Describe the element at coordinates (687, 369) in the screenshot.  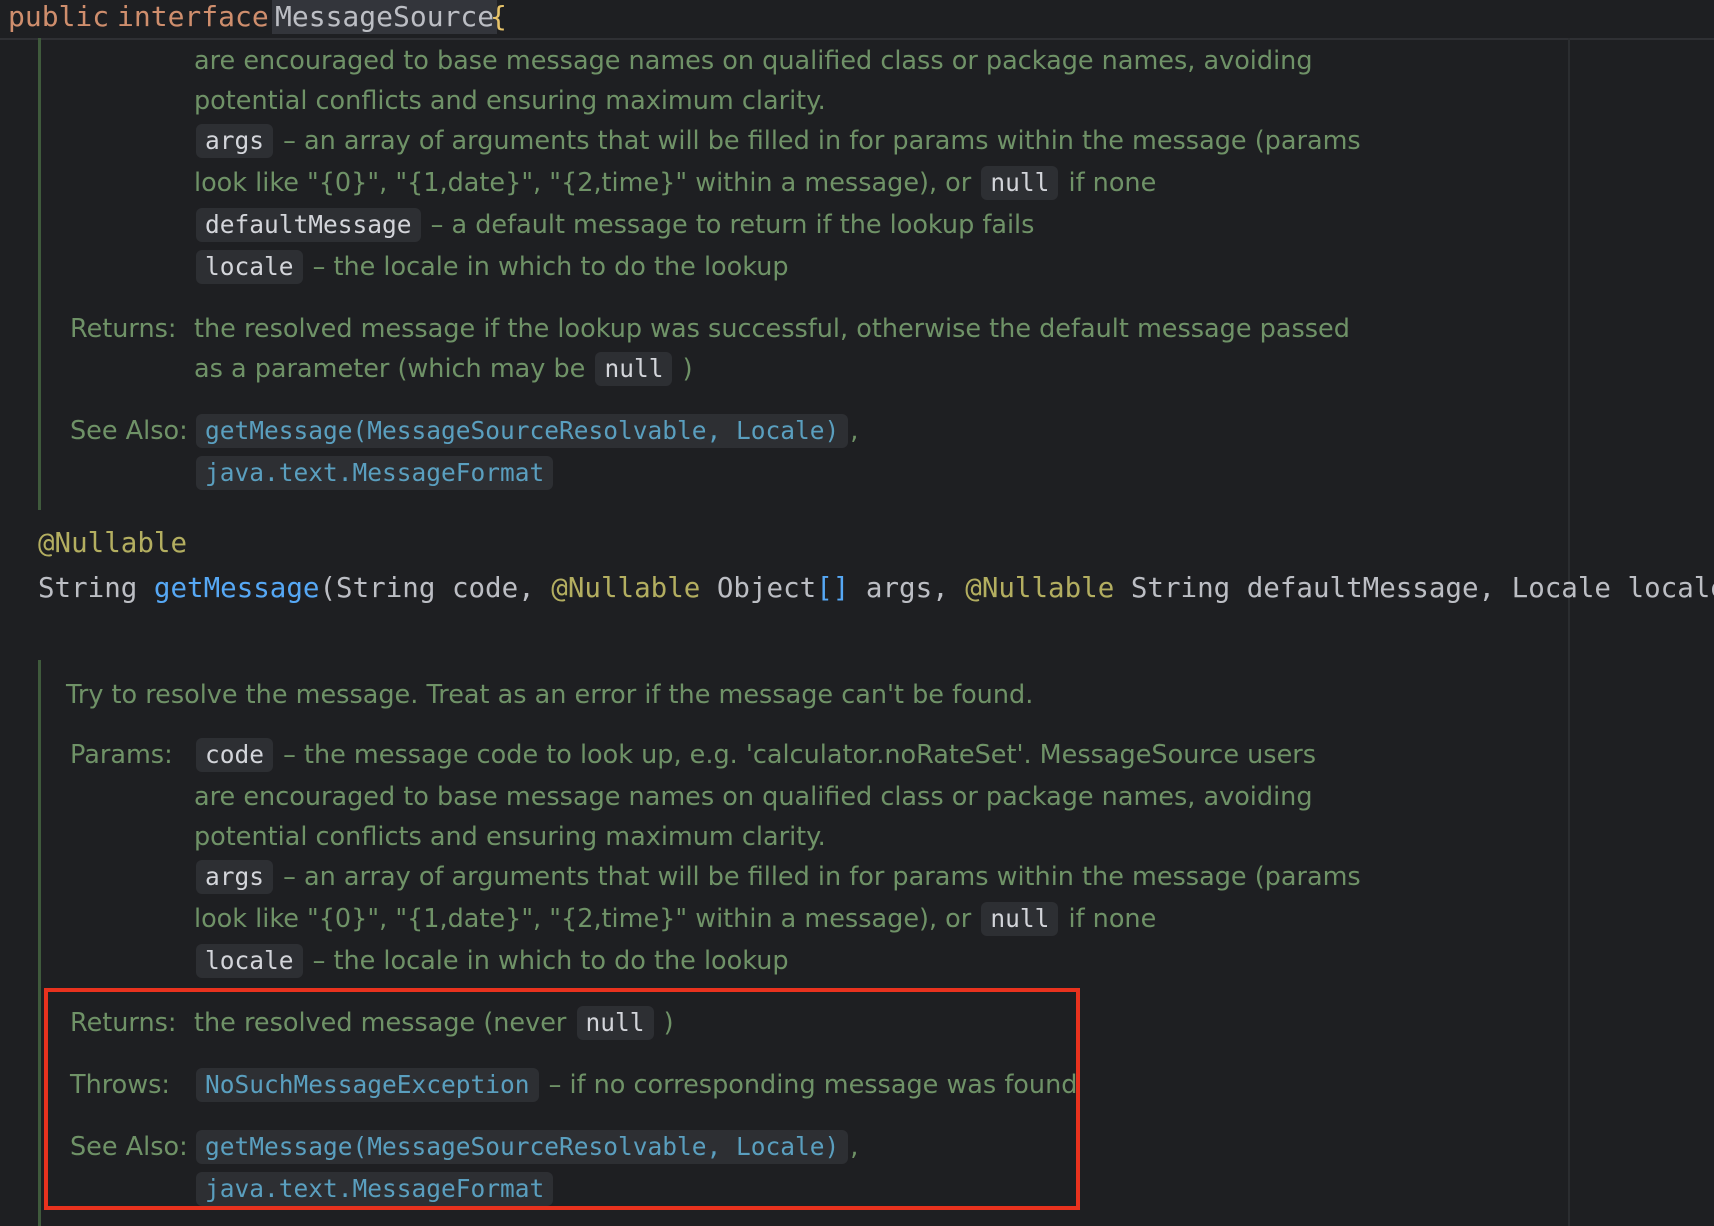
I see `returns-desc: )` at that location.